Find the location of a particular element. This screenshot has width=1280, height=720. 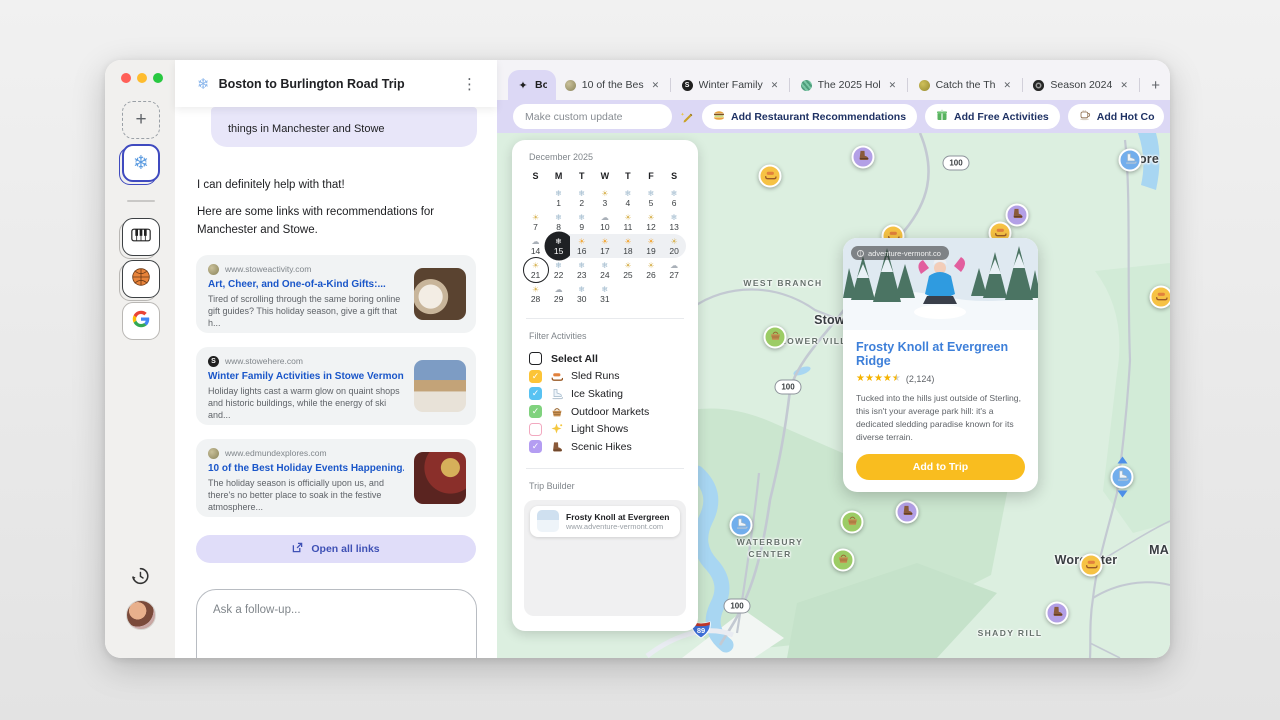

filter-row-sled-runs: ✓ Sled Runs is located at coordinates (605, 377).